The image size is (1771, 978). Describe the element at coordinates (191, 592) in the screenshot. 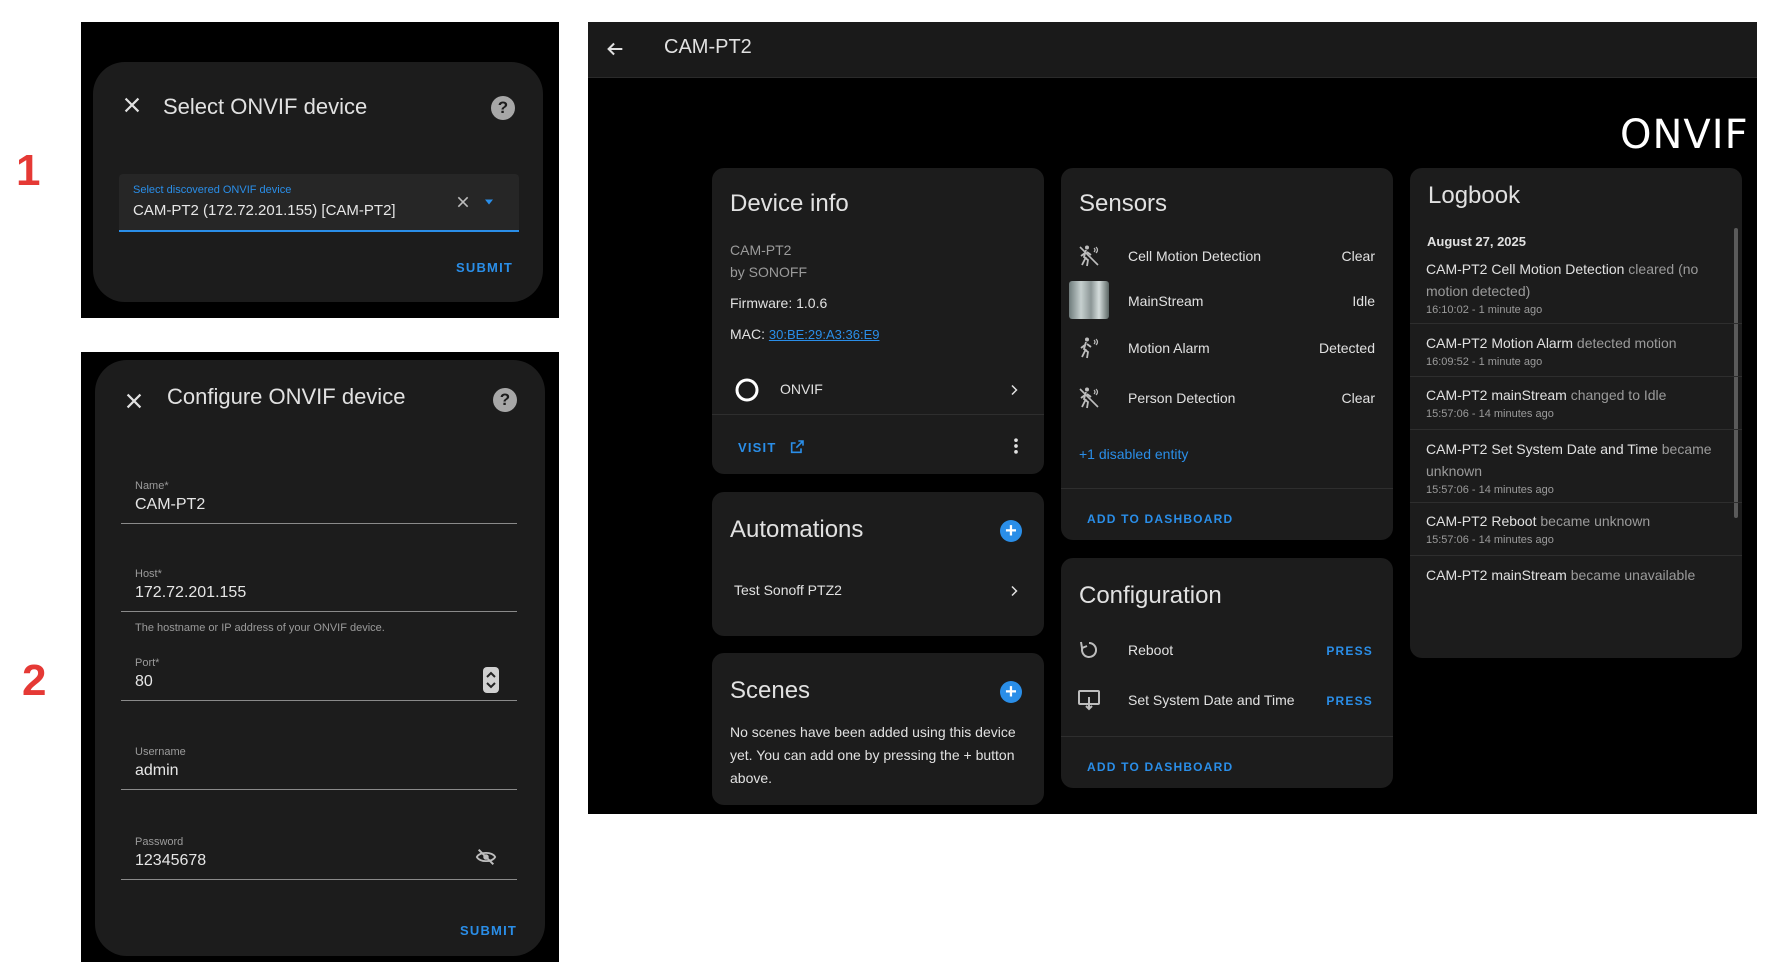

I see `field-value: 172.72.201.155` at that location.